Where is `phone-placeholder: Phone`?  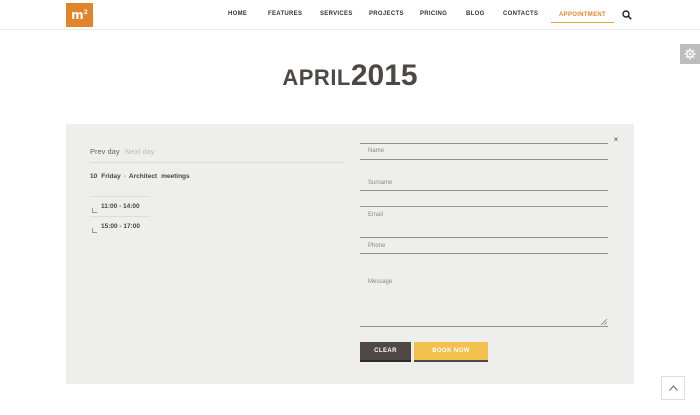
phone-placeholder: Phone is located at coordinates (377, 246).